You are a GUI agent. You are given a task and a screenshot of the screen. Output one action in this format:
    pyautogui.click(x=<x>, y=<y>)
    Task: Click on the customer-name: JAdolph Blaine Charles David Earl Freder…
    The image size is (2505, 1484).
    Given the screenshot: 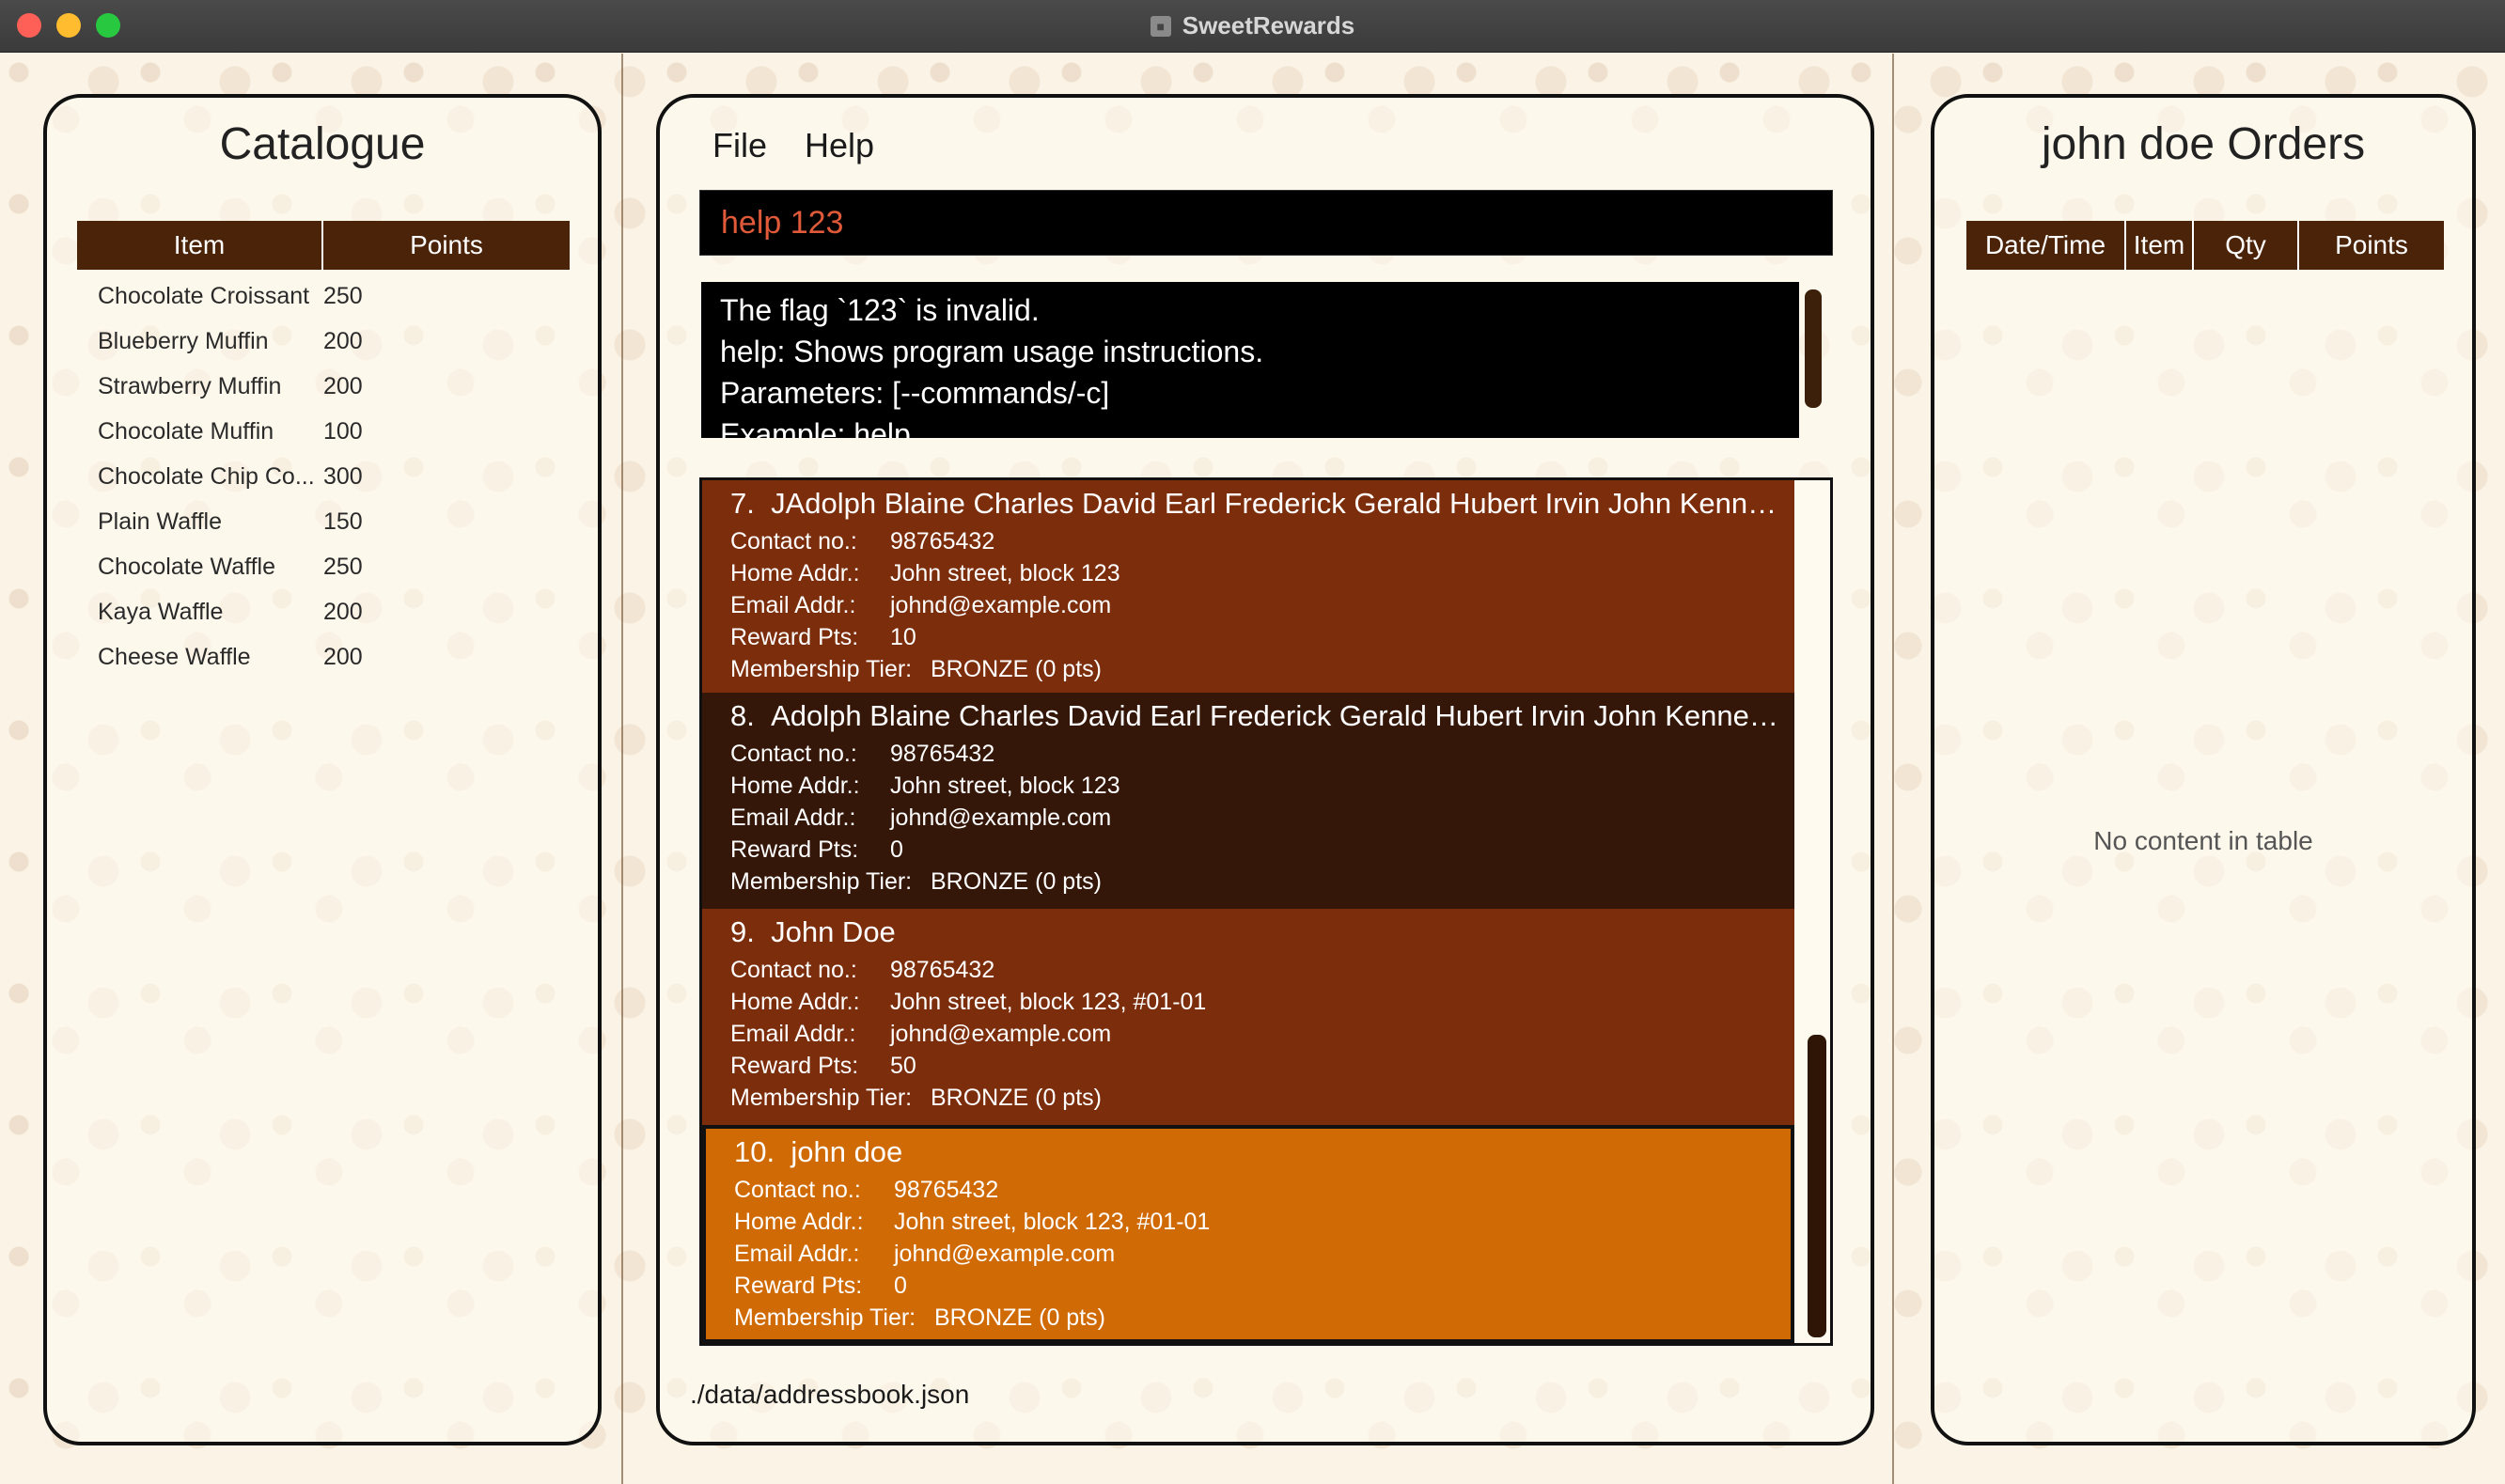 What is the action you would take?
    pyautogui.click(x=1277, y=504)
    